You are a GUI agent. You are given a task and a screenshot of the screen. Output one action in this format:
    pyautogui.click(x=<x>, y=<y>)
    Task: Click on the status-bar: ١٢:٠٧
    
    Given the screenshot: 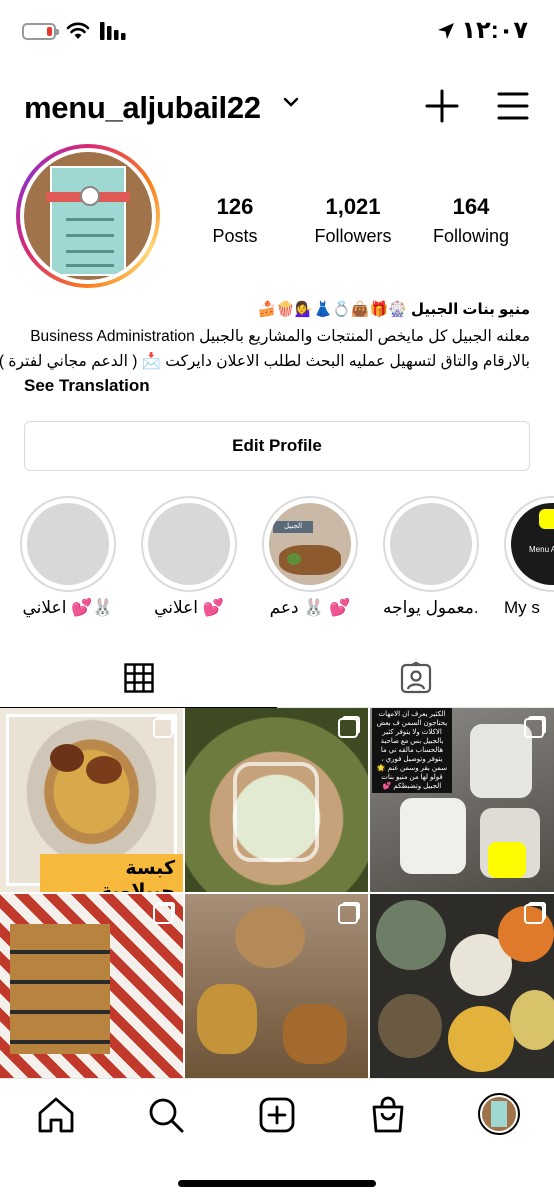 What is the action you would take?
    pyautogui.click(x=277, y=34)
    